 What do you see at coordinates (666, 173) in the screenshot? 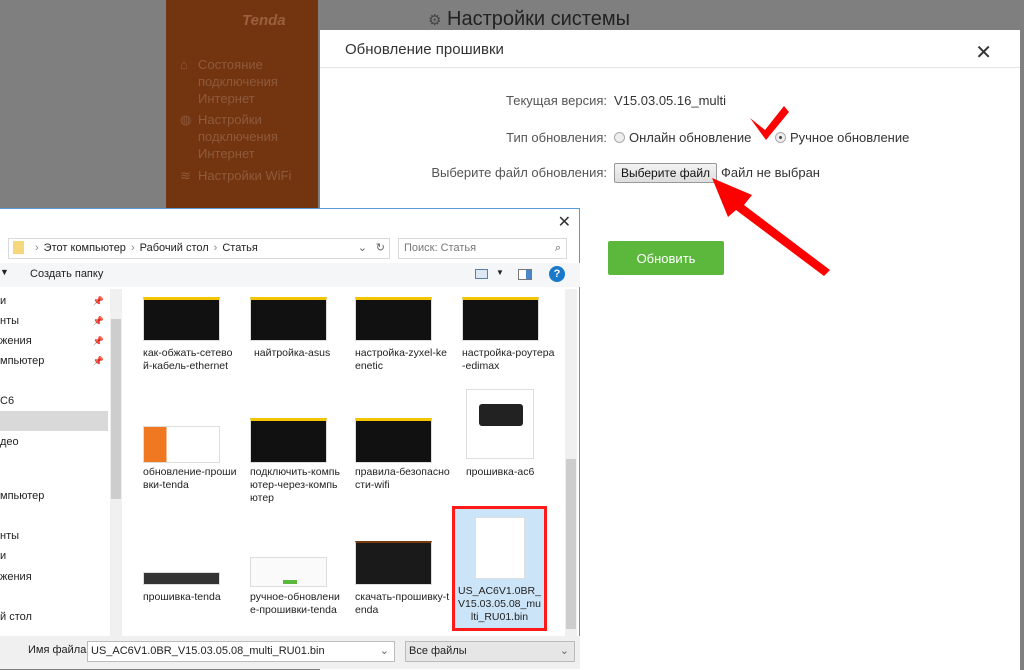
I see `choose-file-button: Выберите файл` at bounding box center [666, 173].